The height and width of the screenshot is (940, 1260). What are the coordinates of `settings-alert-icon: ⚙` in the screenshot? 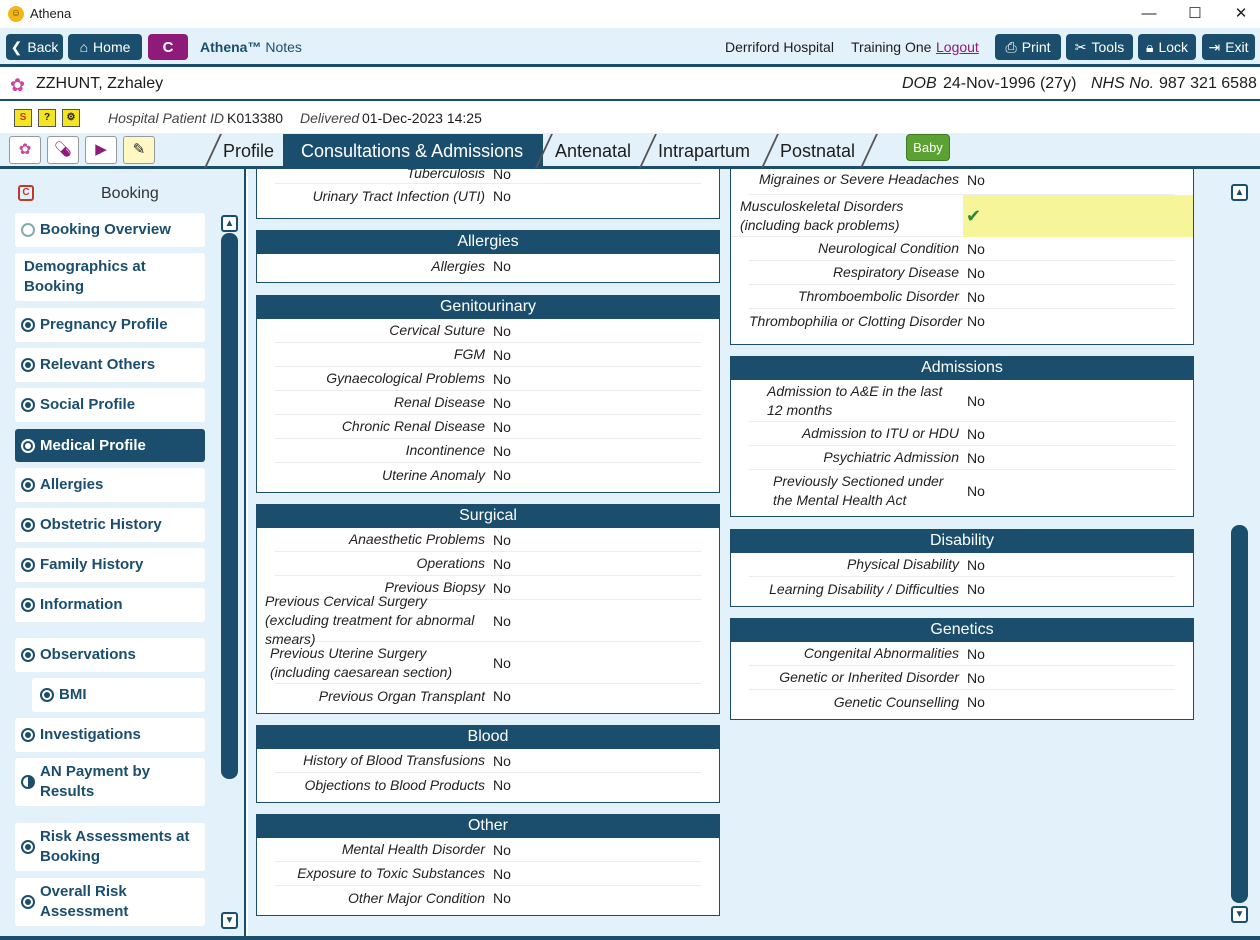 It's located at (71, 118).